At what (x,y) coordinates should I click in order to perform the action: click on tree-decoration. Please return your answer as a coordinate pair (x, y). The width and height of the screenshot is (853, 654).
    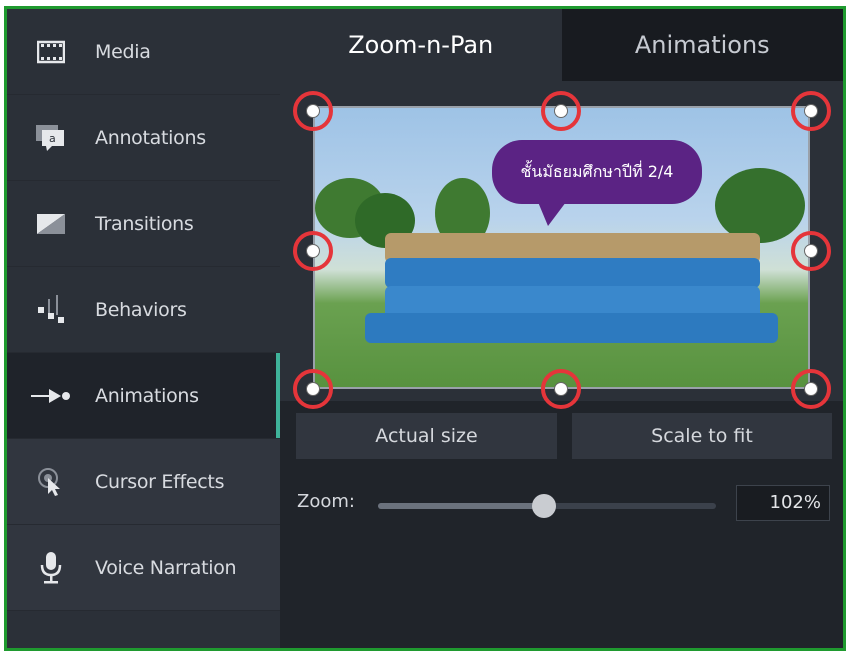
    Looking at the image, I should click on (760, 205).